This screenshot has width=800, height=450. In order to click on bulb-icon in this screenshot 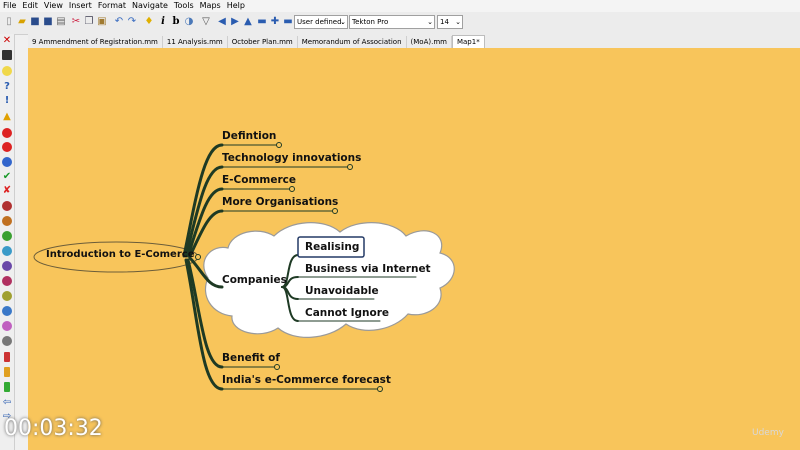, I will do `click(7, 71)`.